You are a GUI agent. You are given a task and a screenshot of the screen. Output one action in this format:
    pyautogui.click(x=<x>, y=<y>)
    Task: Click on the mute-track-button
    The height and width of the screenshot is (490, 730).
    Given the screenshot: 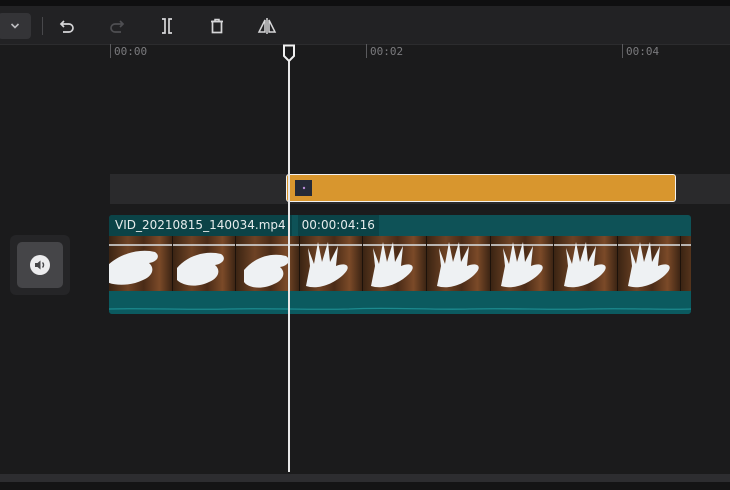 What is the action you would take?
    pyautogui.click(x=40, y=265)
    